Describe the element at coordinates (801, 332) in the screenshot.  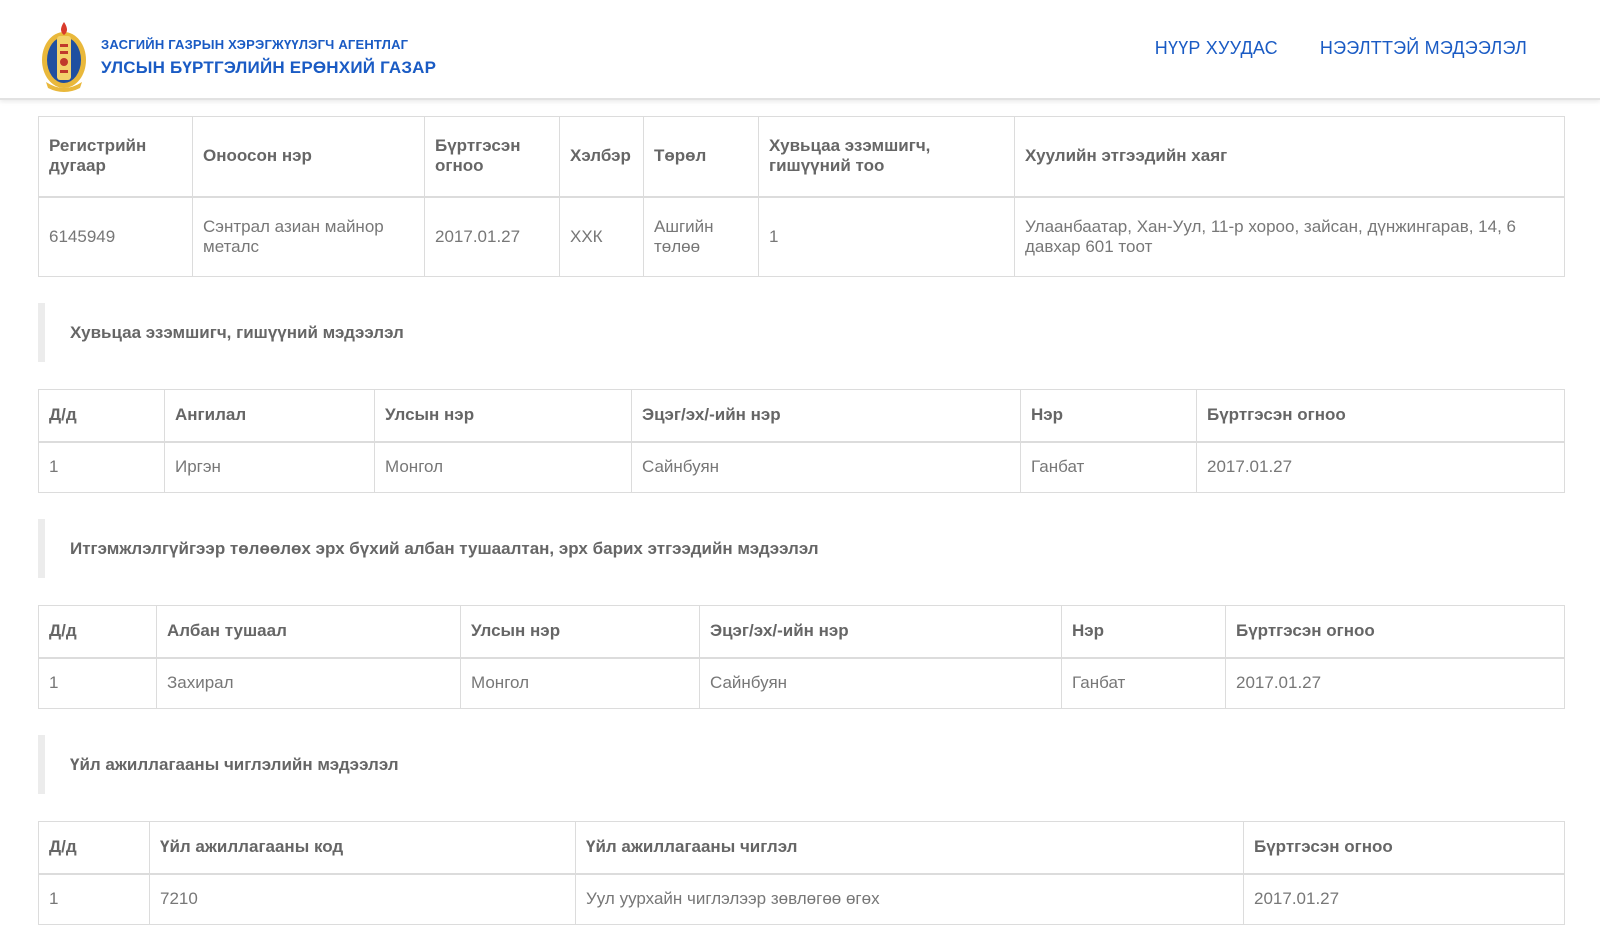
I see `section-title-shareholders: Хувьцаа эзэмшигч, гишүүний мэдээлэл` at that location.